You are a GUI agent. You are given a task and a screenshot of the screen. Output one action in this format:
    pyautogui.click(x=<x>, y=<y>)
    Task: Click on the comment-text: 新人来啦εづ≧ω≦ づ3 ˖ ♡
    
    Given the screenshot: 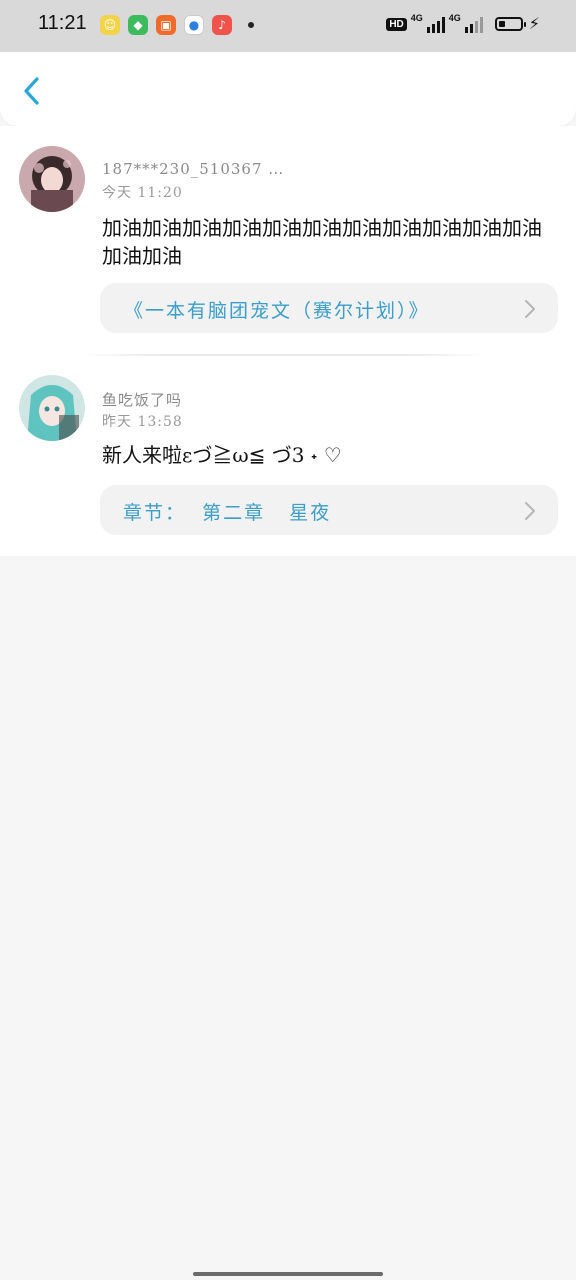 What is the action you would take?
    pyautogui.click(x=222, y=455)
    